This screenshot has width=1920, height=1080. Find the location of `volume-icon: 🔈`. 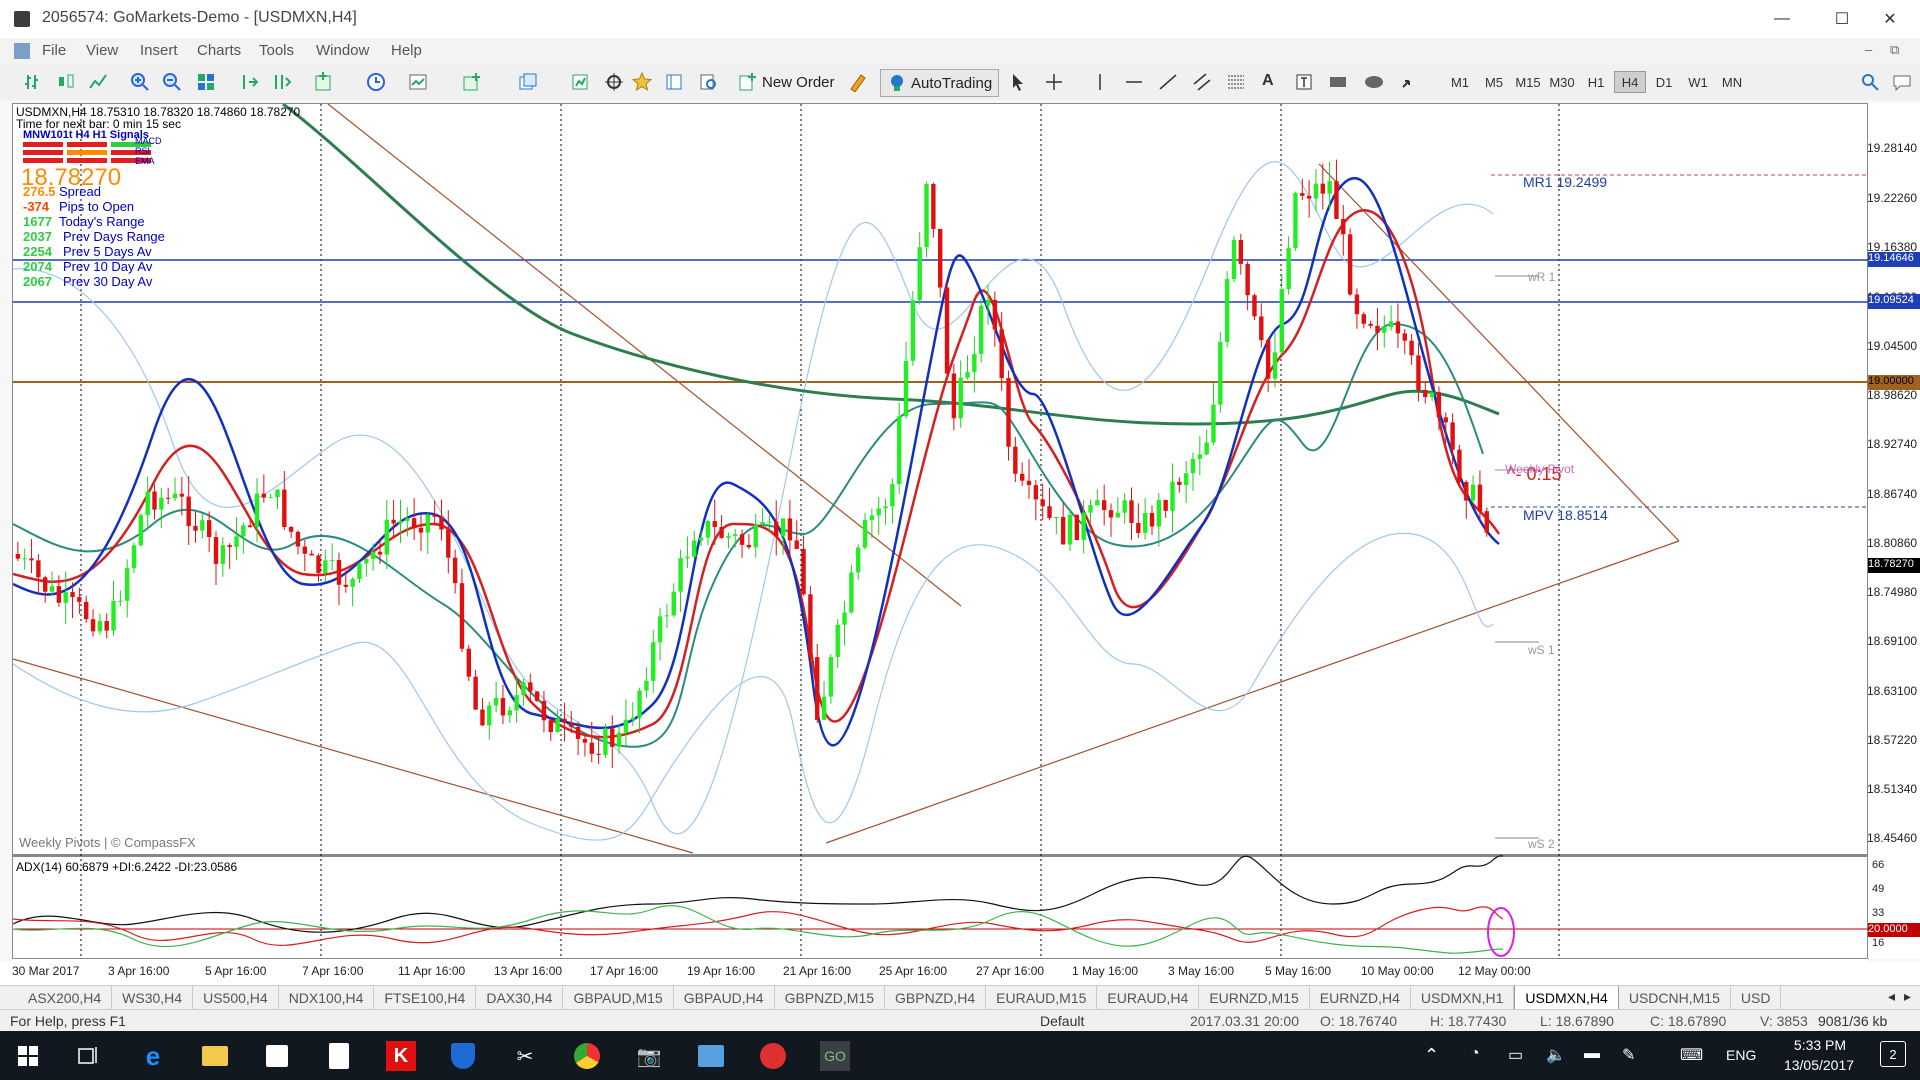

volume-icon: 🔈 is located at coordinates (1556, 1055).